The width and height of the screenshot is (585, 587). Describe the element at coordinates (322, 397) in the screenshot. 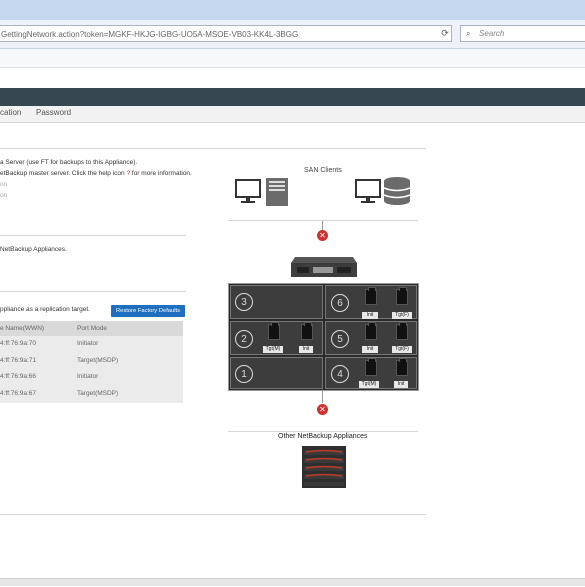

I see `connector-line` at that location.